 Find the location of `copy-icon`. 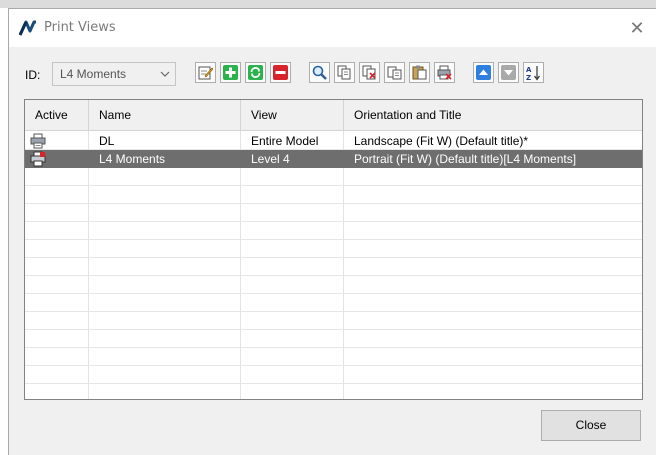

copy-icon is located at coordinates (344, 72).